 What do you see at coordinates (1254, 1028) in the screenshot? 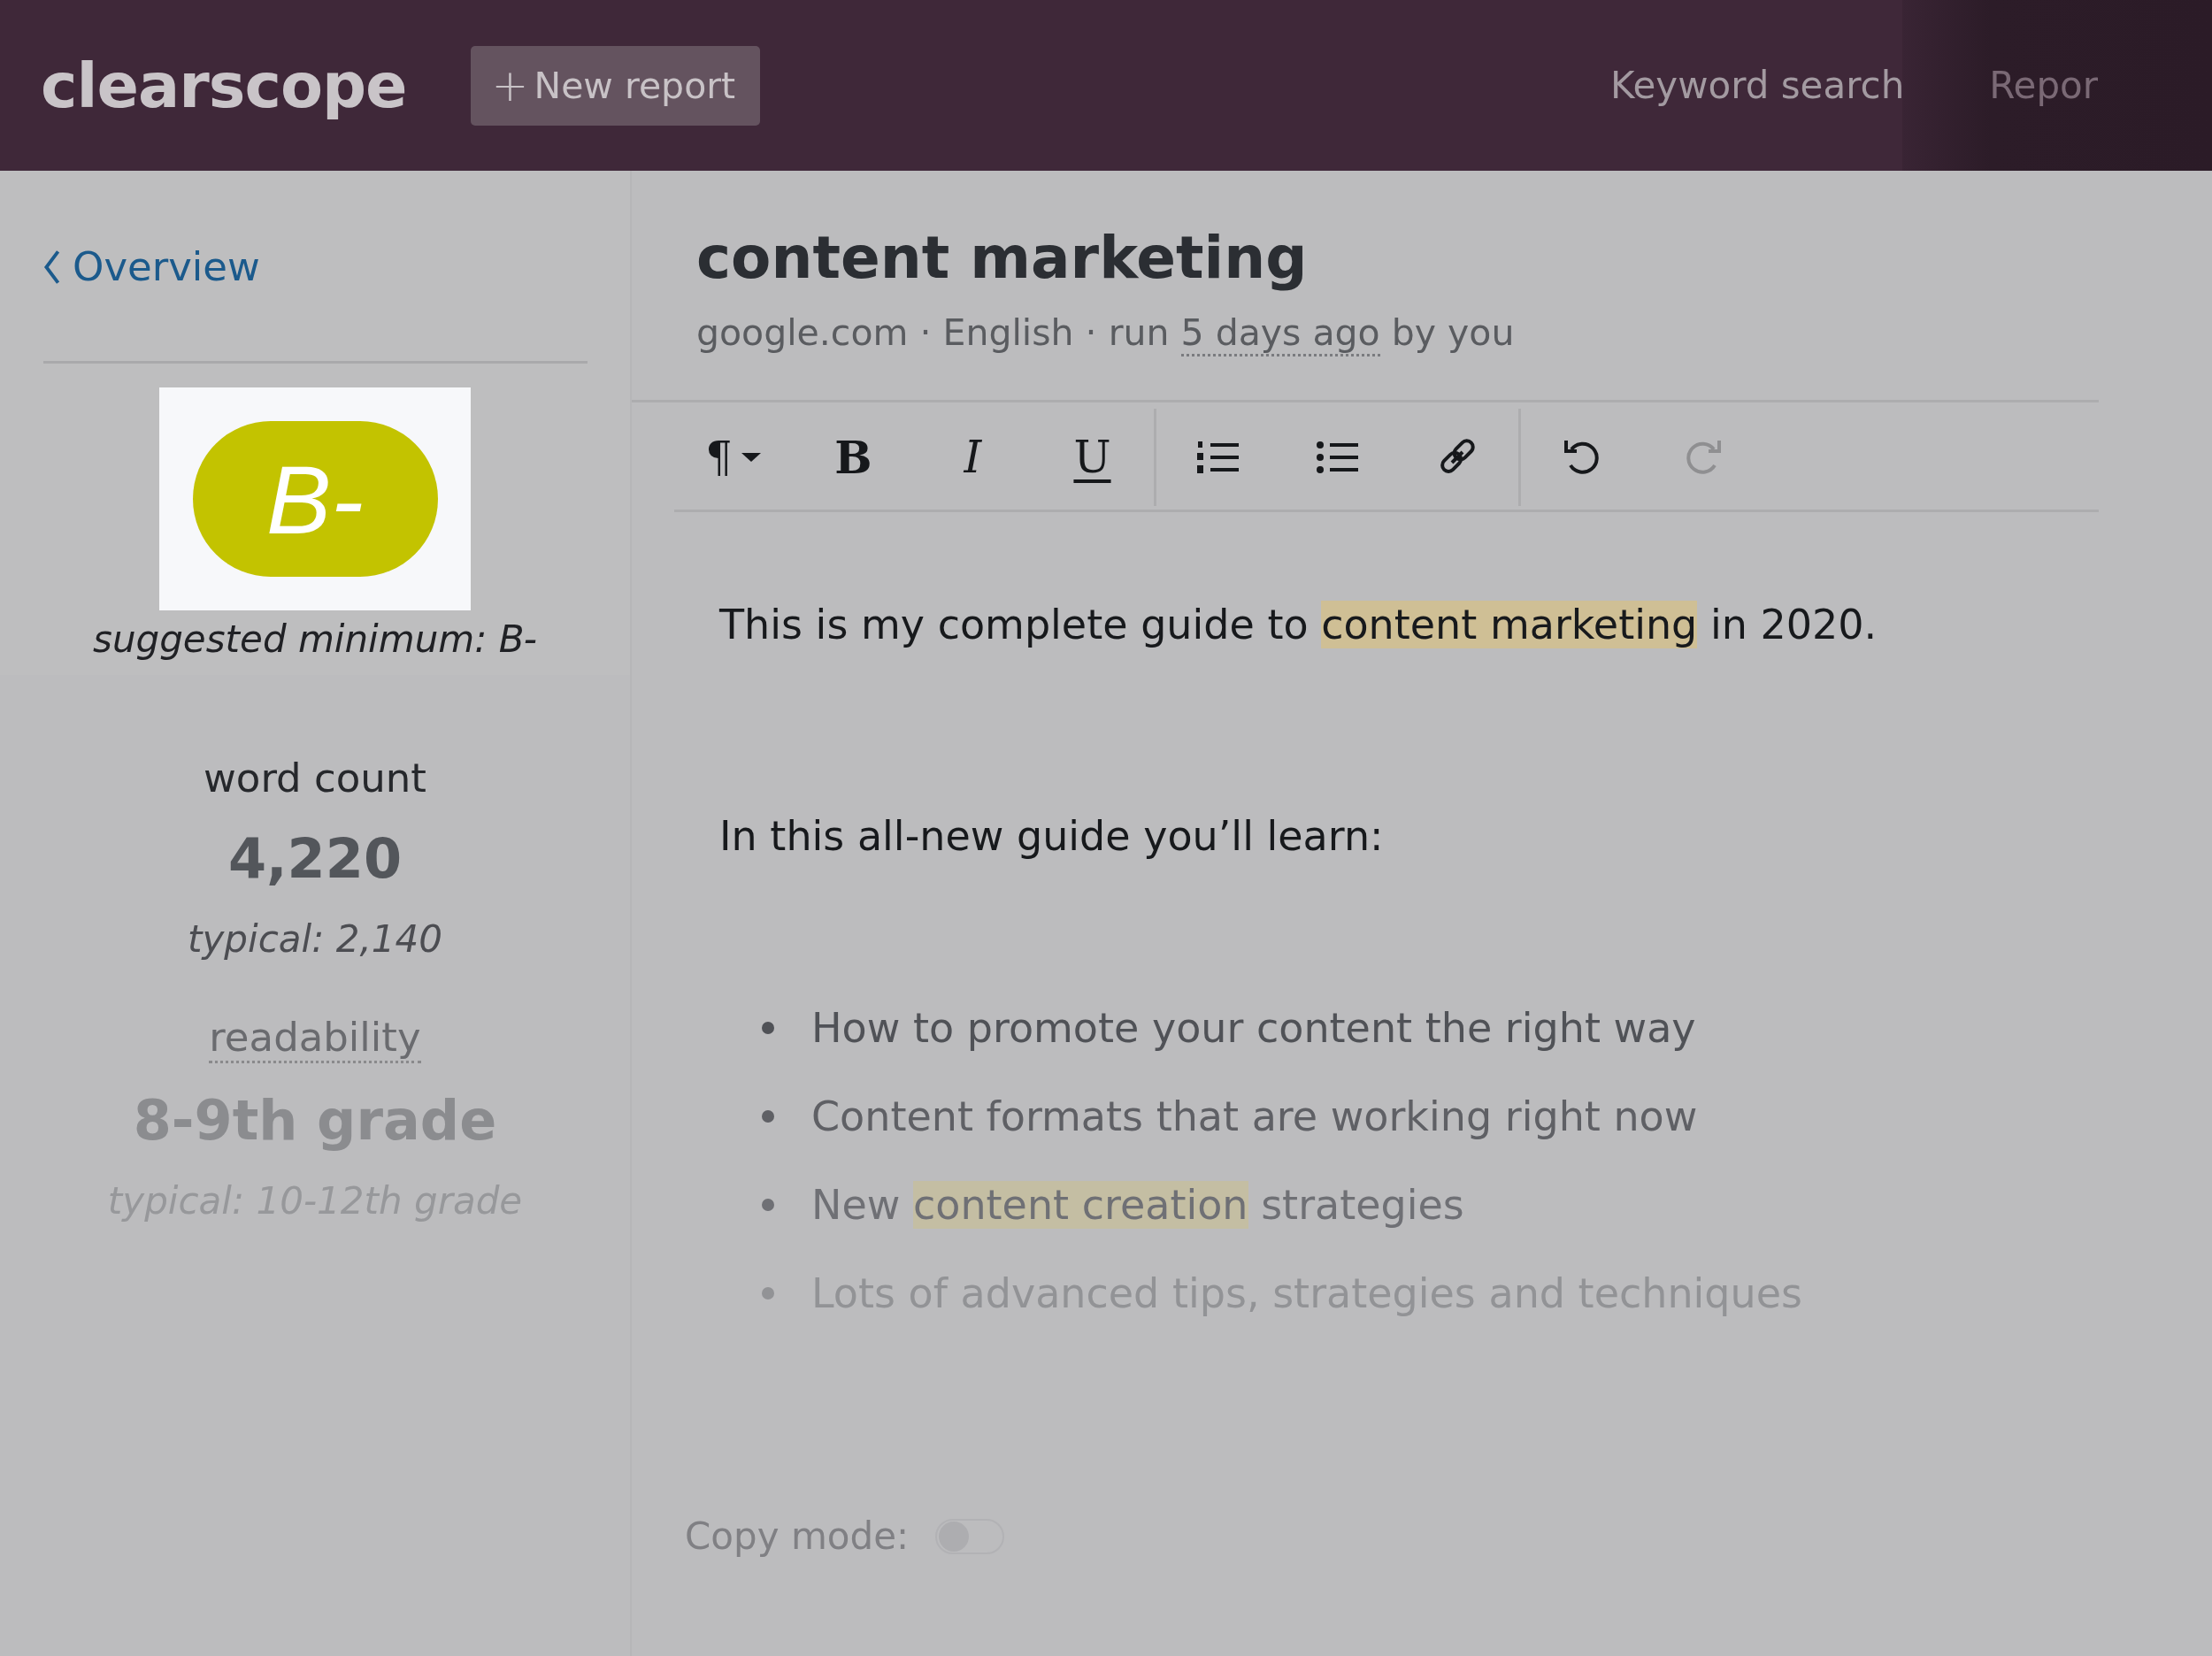
I see `bullet-item: How to promote your content the right way` at bounding box center [1254, 1028].